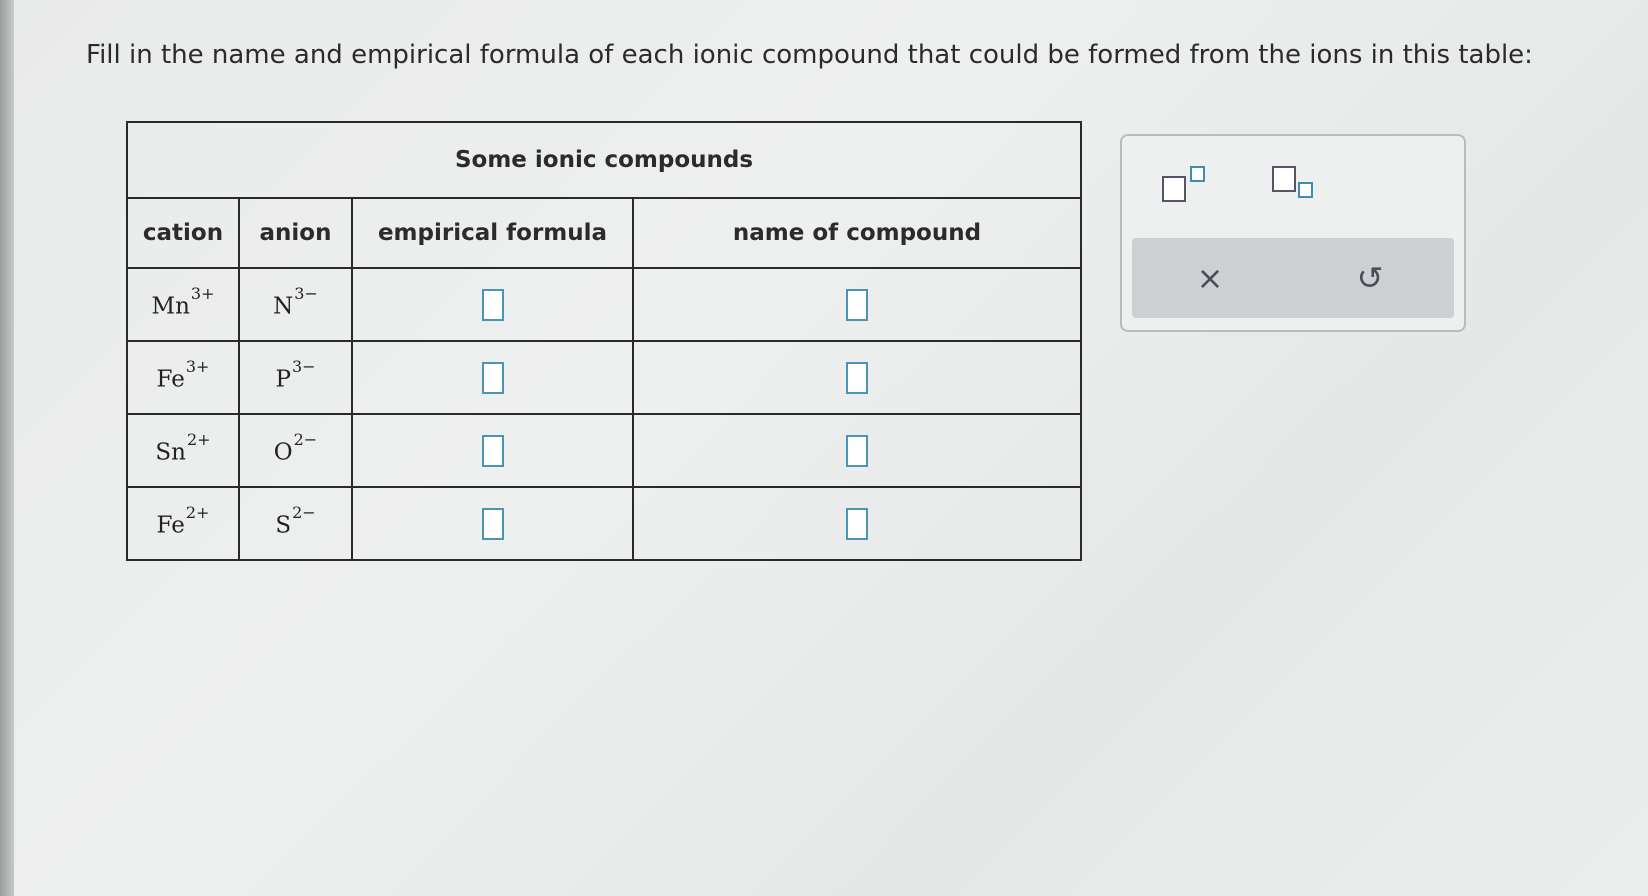 This screenshot has height=896, width=1648. I want to click on table-row: Fe3+ P3−, so click(604, 377).